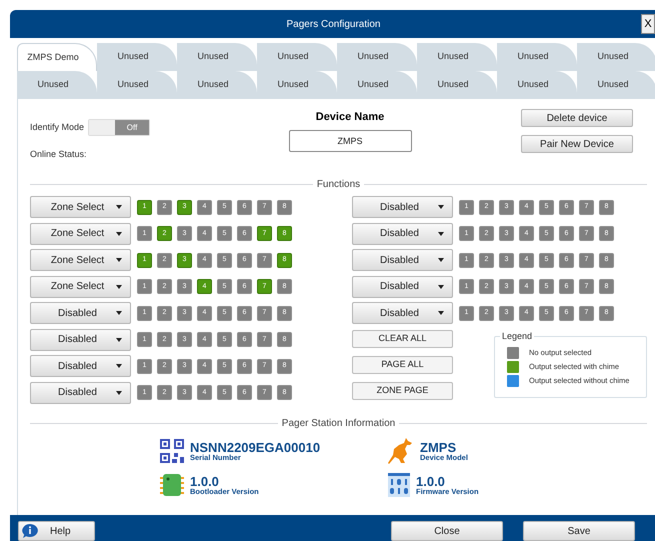 Image resolution: width=655 pixels, height=541 pixels. What do you see at coordinates (172, 485) in the screenshot?
I see `chip-icon` at bounding box center [172, 485].